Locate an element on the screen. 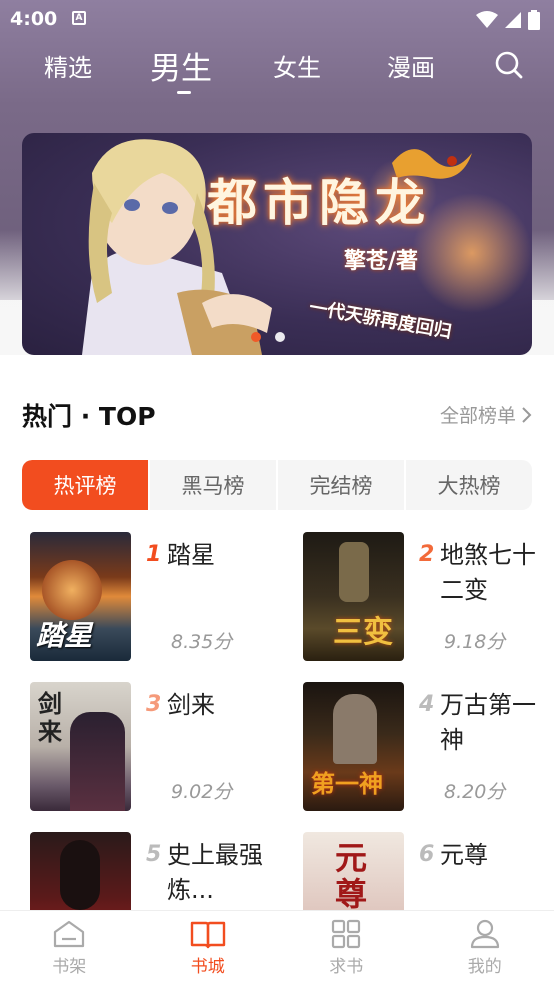  nav-bookshelf: 书架 is located at coordinates (69, 947).